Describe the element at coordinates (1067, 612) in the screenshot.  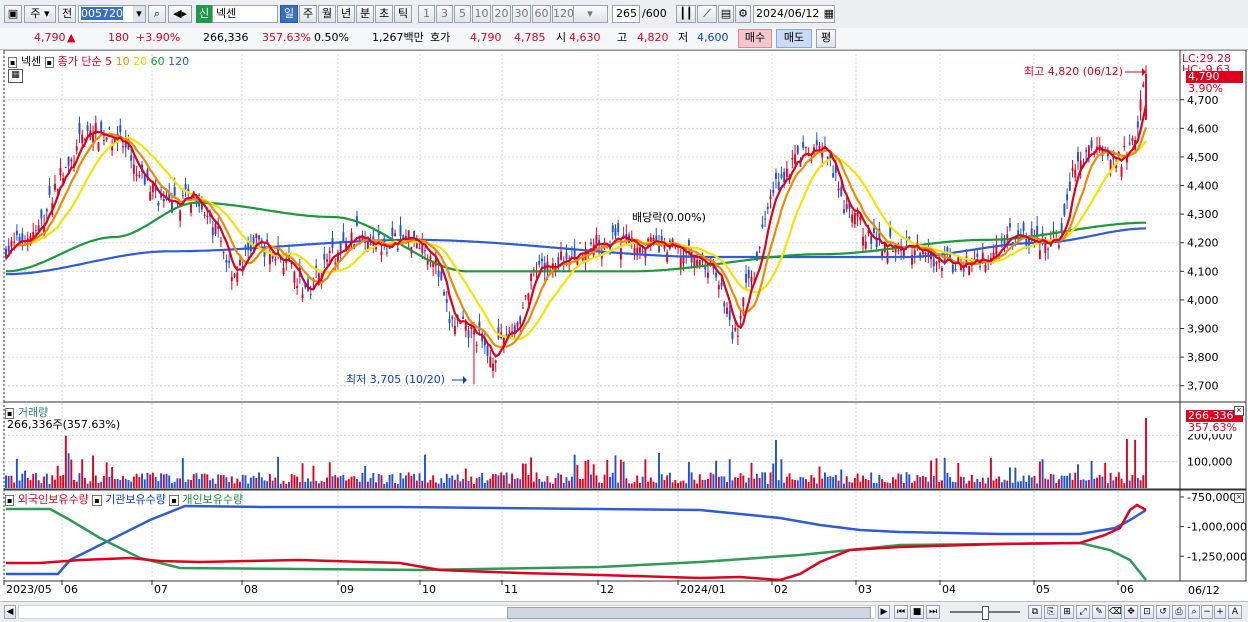
I see `window-split-icon: ⊞` at that location.